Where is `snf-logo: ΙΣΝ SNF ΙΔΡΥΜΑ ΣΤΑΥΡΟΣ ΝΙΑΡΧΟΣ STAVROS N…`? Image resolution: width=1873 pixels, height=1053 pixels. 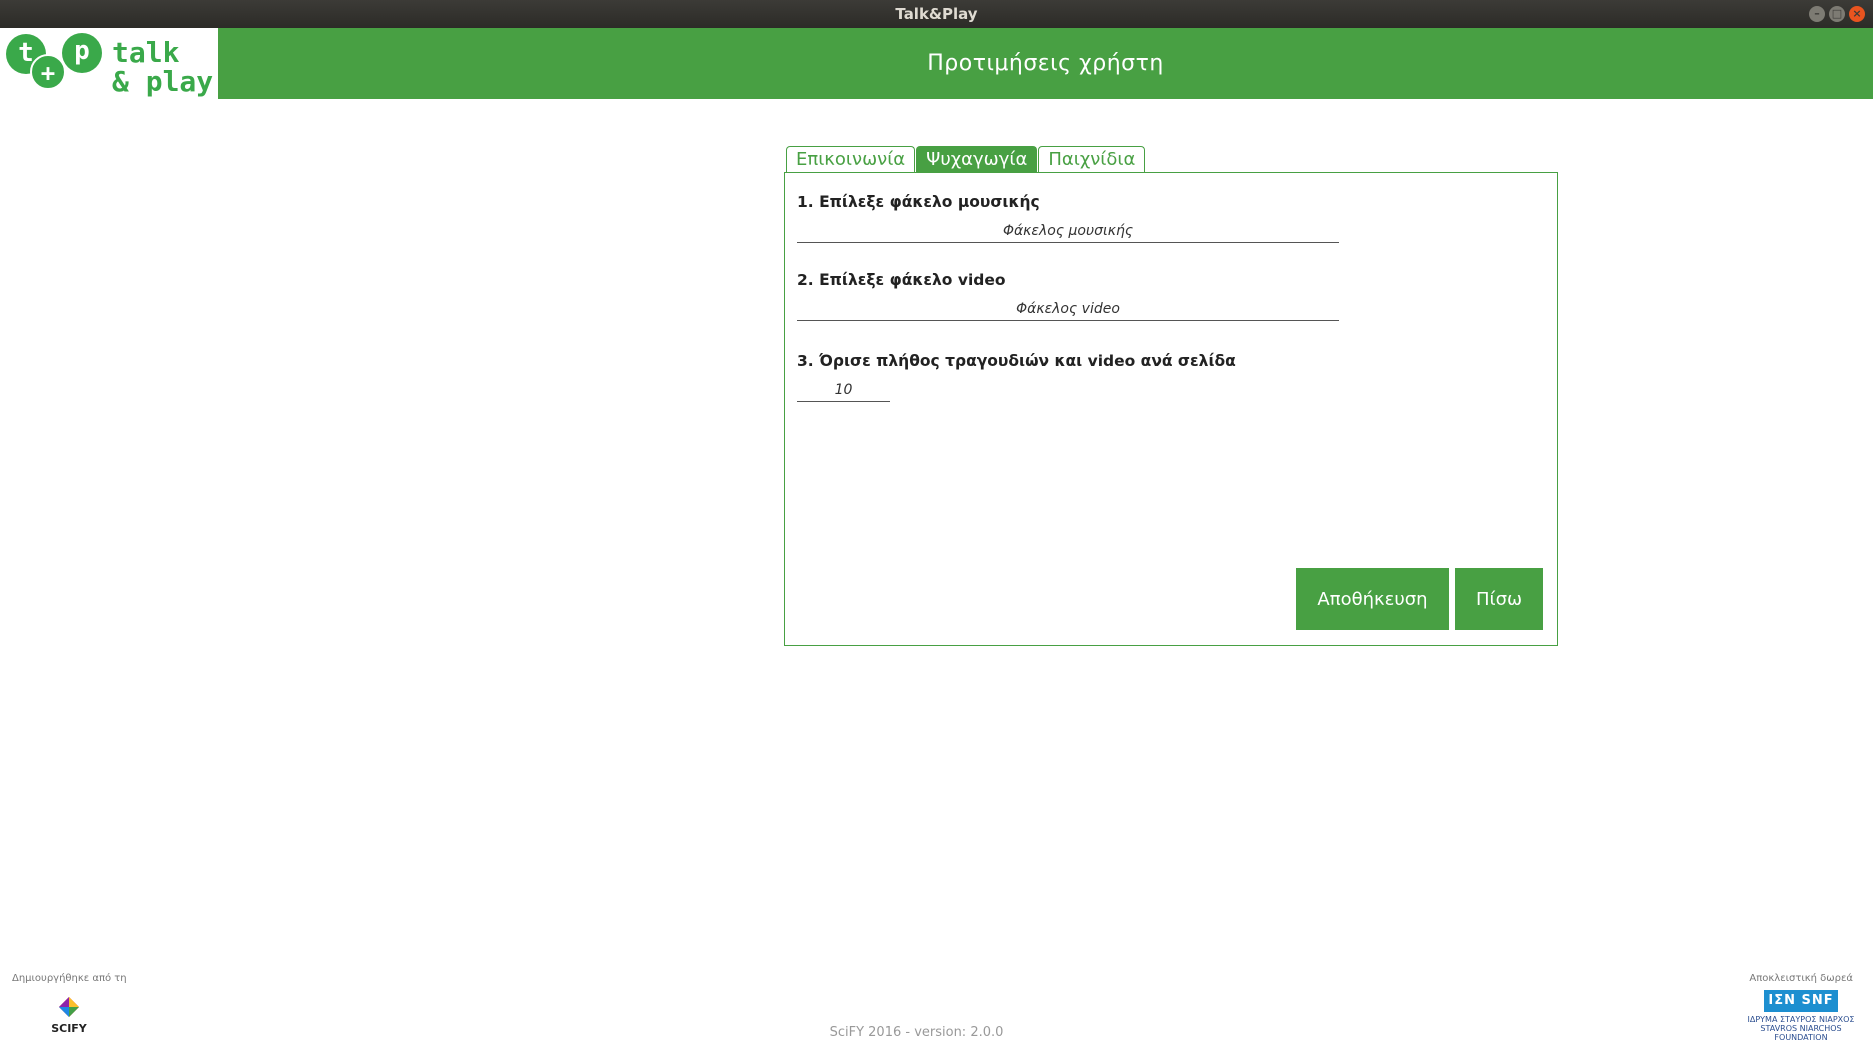
snf-logo: ΙΣΝ SNF ΙΔΡΥΜΑ ΣΤΑΥΡΟΣ ΝΙΑΡΧΟΣ STAVROS N… is located at coordinates (1801, 1017).